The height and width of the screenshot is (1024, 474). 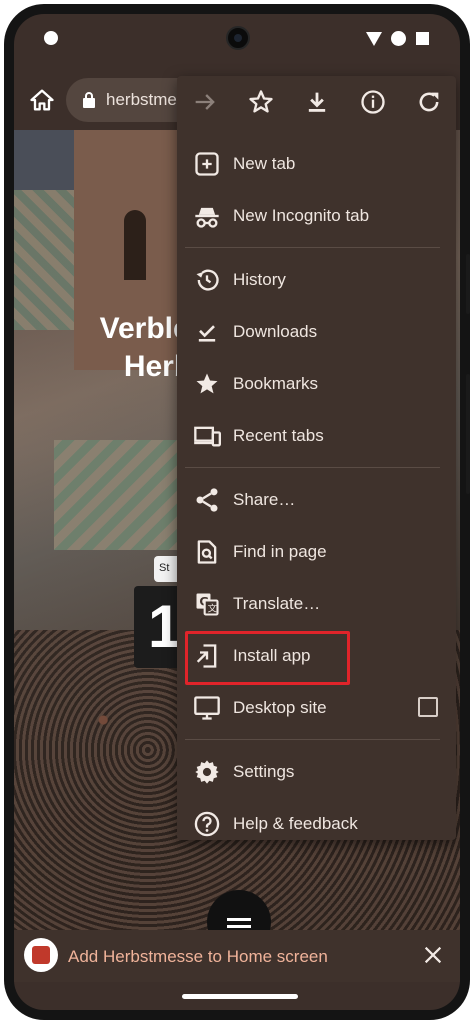 I want to click on install-app-highlight, so click(x=267, y=658).